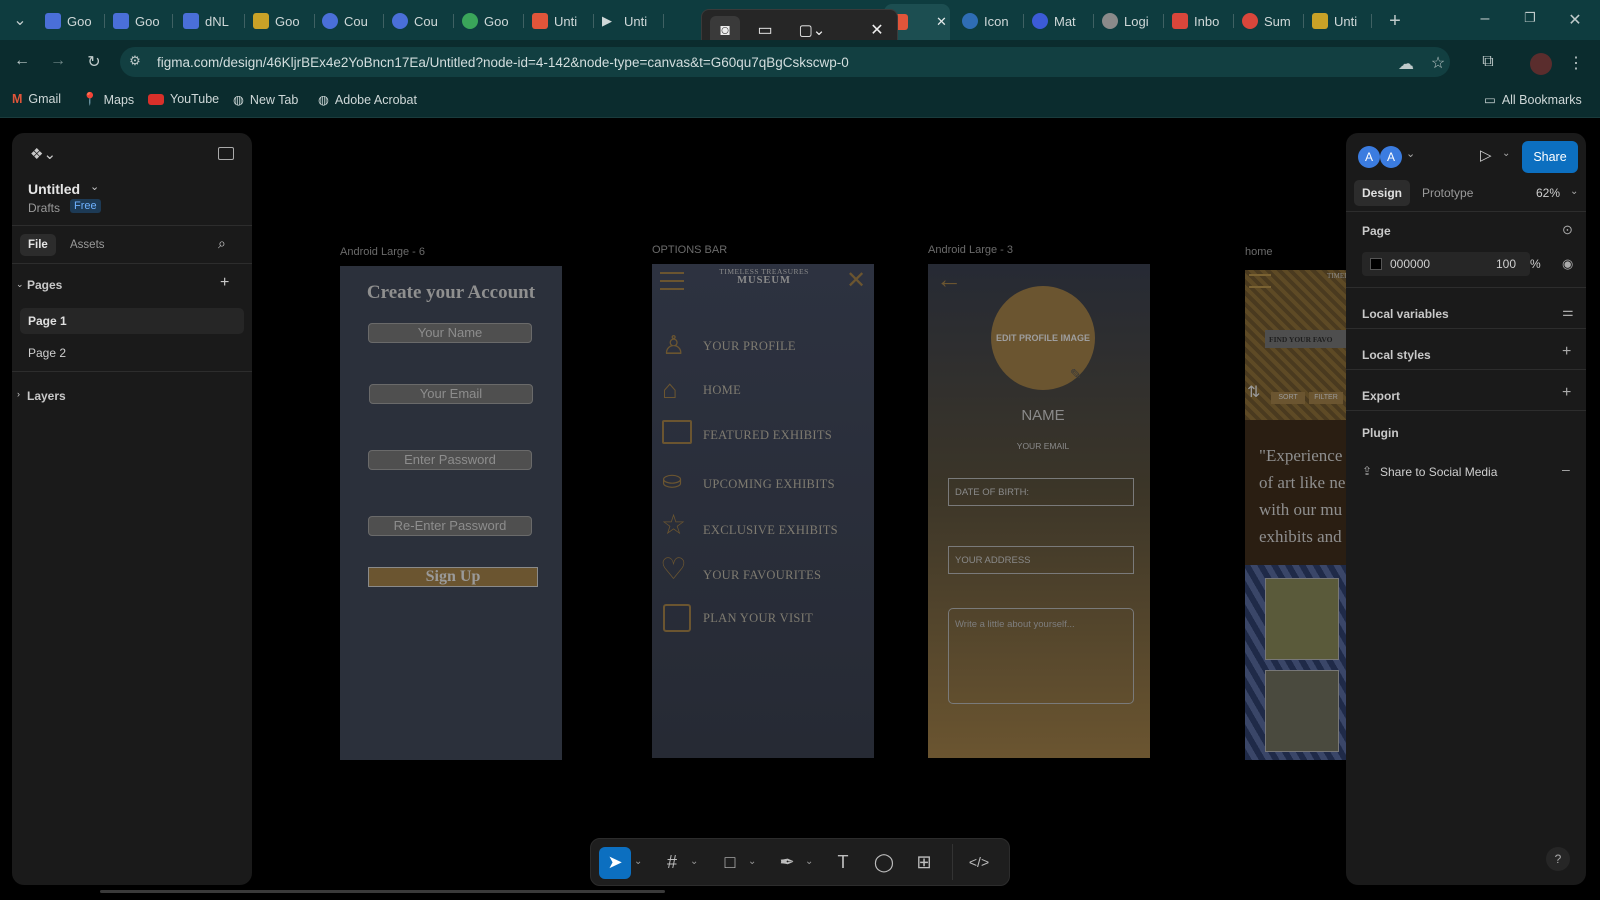 This screenshot has width=1600, height=900. Describe the element at coordinates (44, 208) in the screenshot. I see `drafts-label: Drafts` at that location.